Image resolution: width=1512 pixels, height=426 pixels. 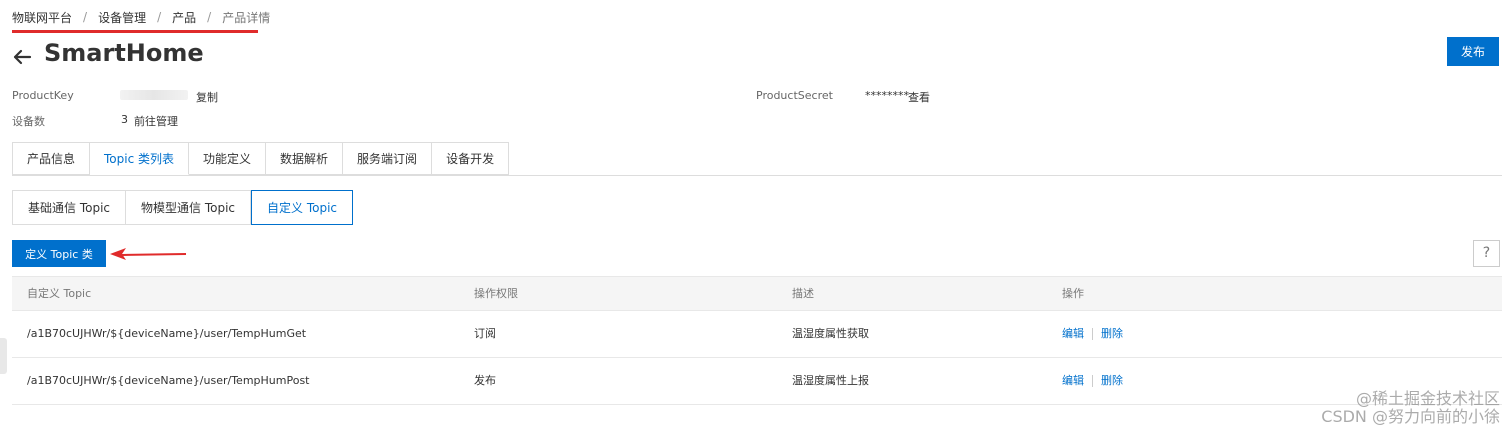 What do you see at coordinates (207, 97) in the screenshot?
I see `copy-link: 复制` at bounding box center [207, 97].